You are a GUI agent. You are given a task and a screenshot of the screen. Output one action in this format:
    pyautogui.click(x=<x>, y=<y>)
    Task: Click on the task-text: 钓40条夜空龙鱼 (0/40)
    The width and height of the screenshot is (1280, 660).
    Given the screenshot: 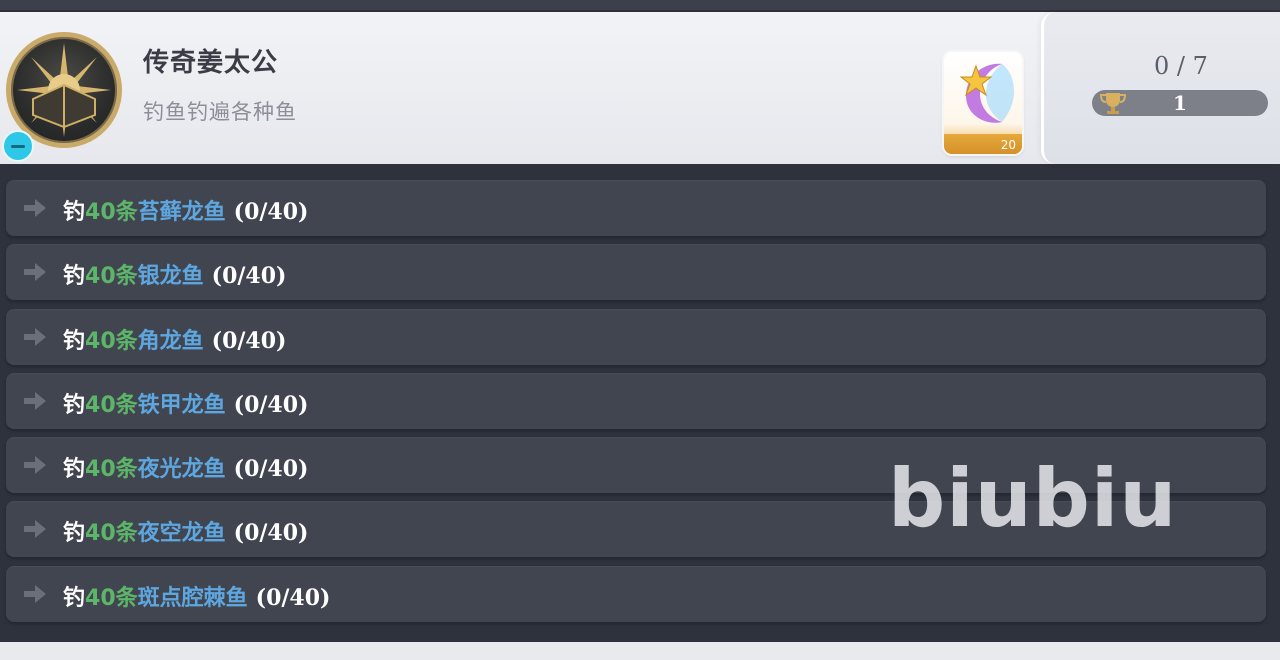 What is the action you would take?
    pyautogui.click(x=185, y=531)
    